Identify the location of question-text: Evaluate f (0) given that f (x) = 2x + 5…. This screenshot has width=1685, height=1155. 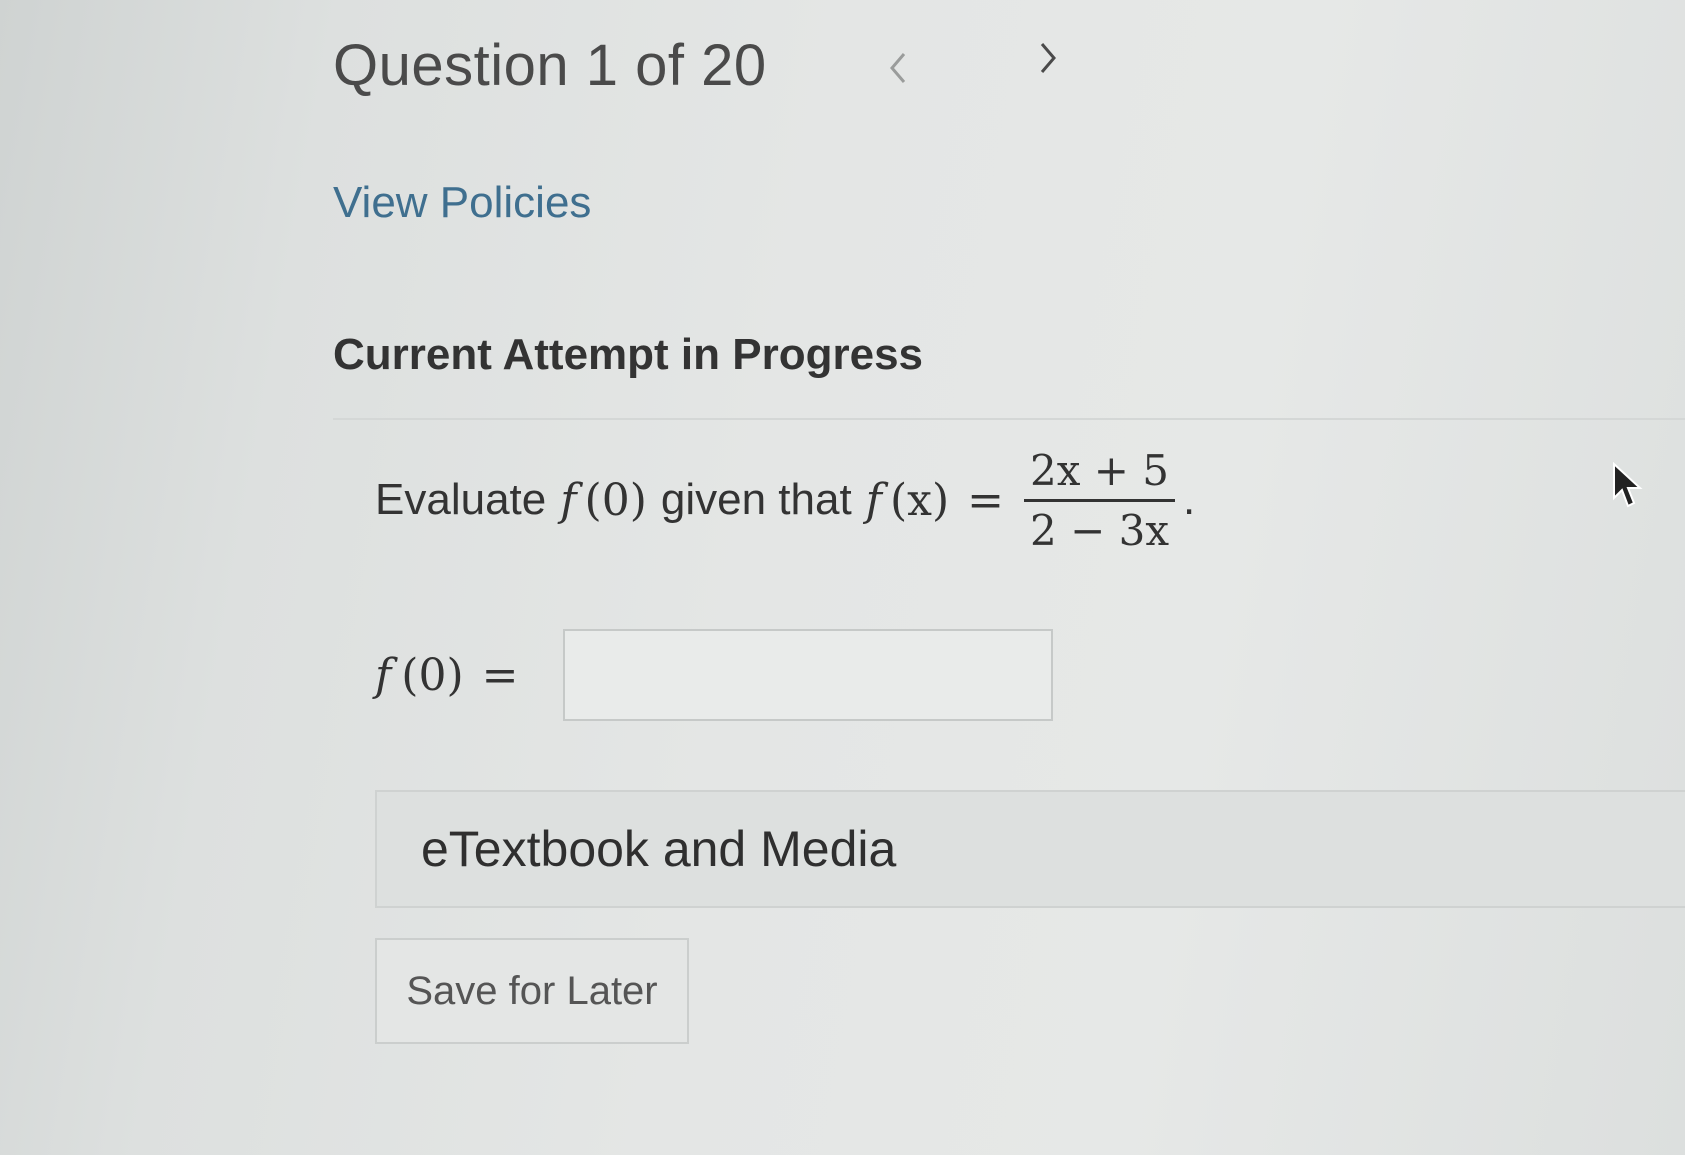
(785, 500).